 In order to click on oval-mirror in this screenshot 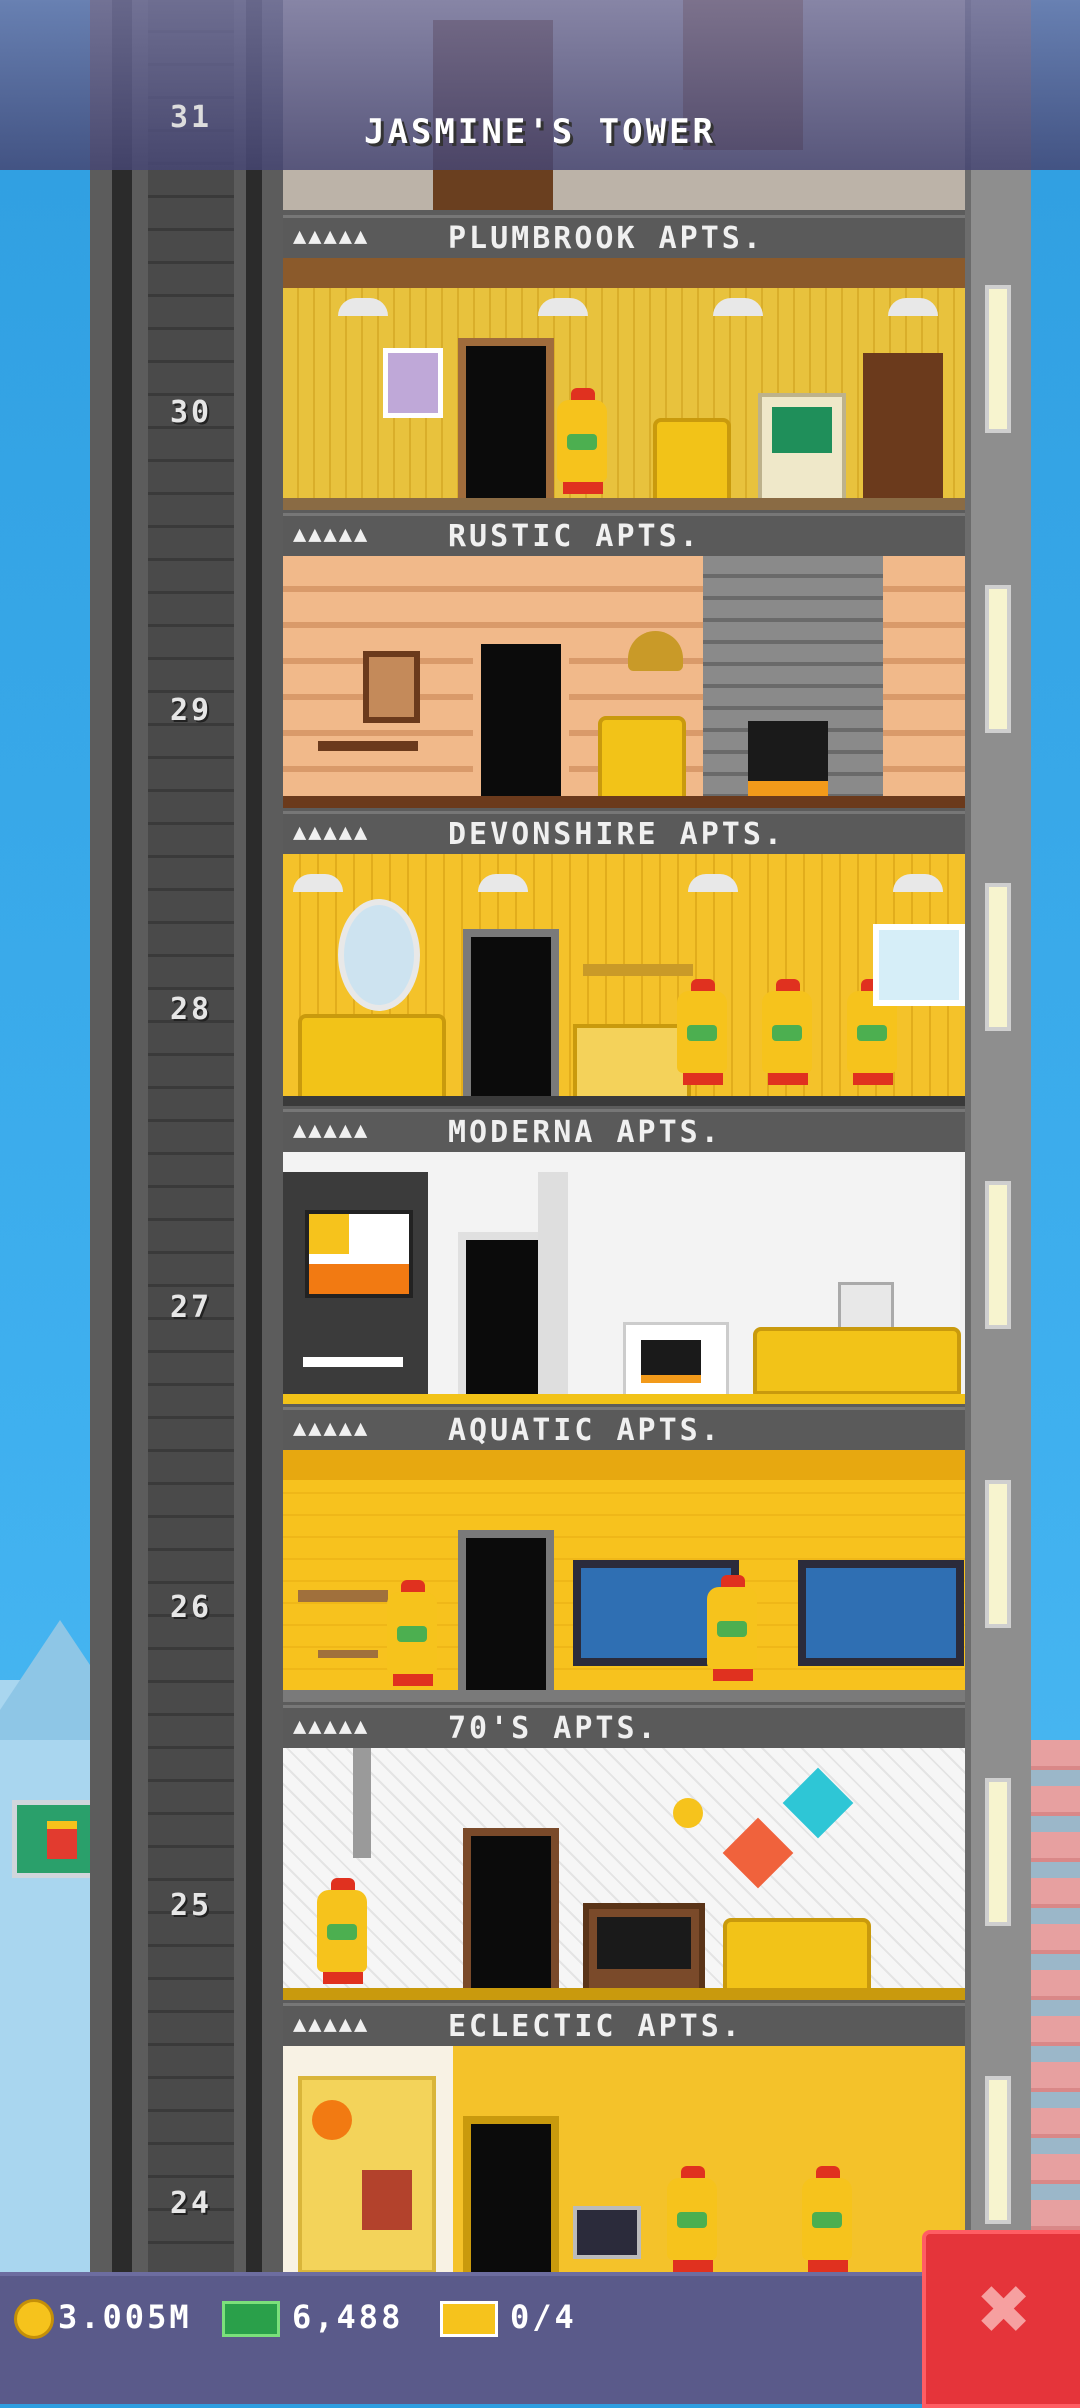, I will do `click(379, 955)`.